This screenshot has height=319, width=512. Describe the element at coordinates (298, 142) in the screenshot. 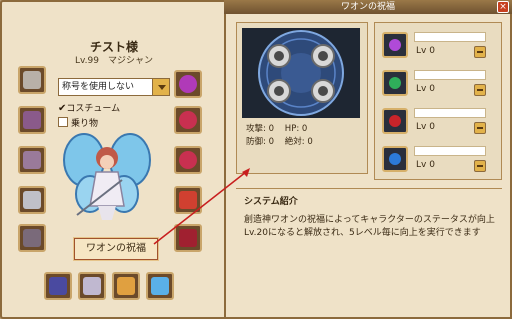

I see `absolute-stat: 絶対: 0` at that location.